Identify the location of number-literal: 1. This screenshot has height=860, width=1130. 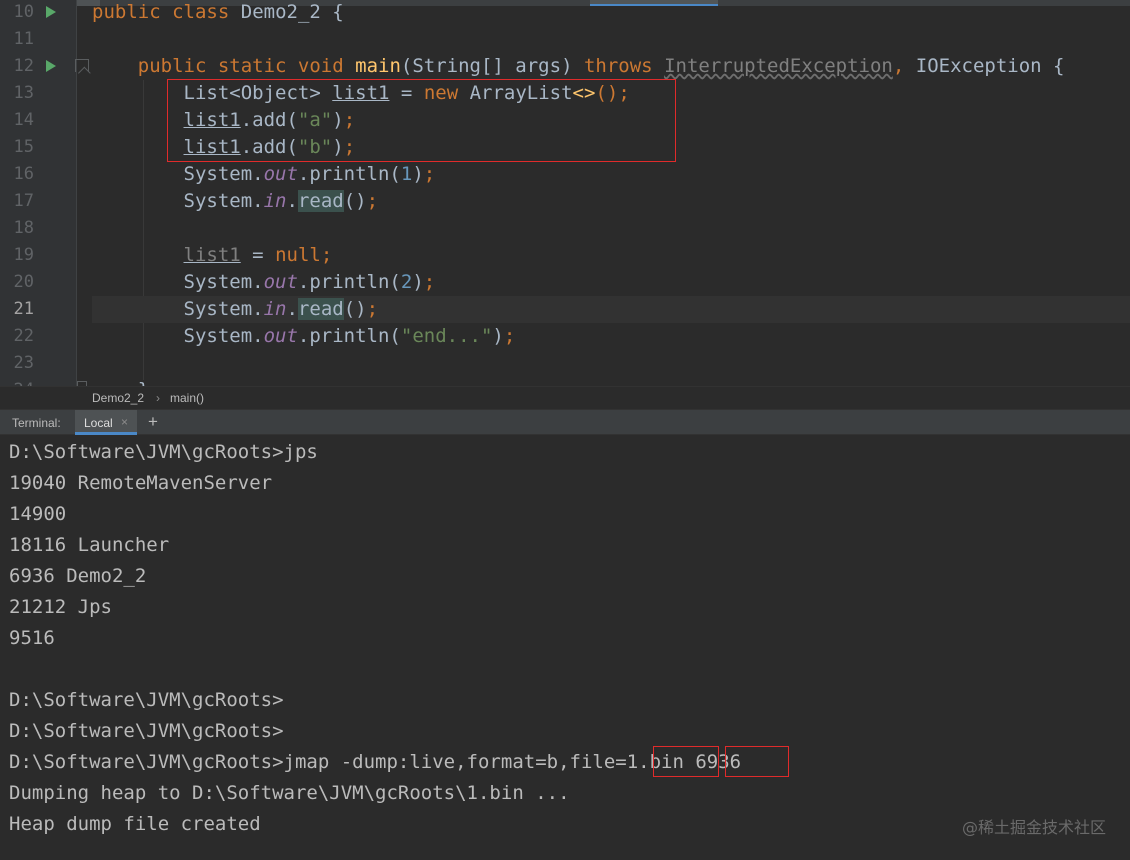
(406, 174).